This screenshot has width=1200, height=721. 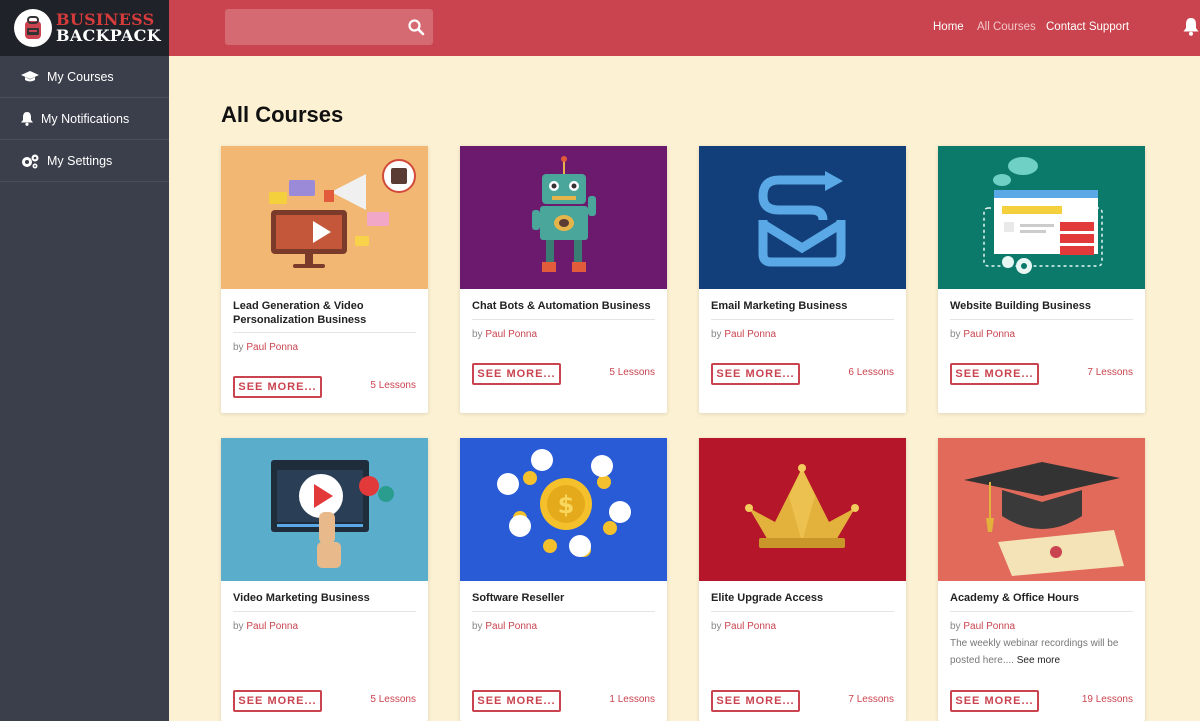 I want to click on graduation-cap-diploma-illustration, so click(x=1041, y=509).